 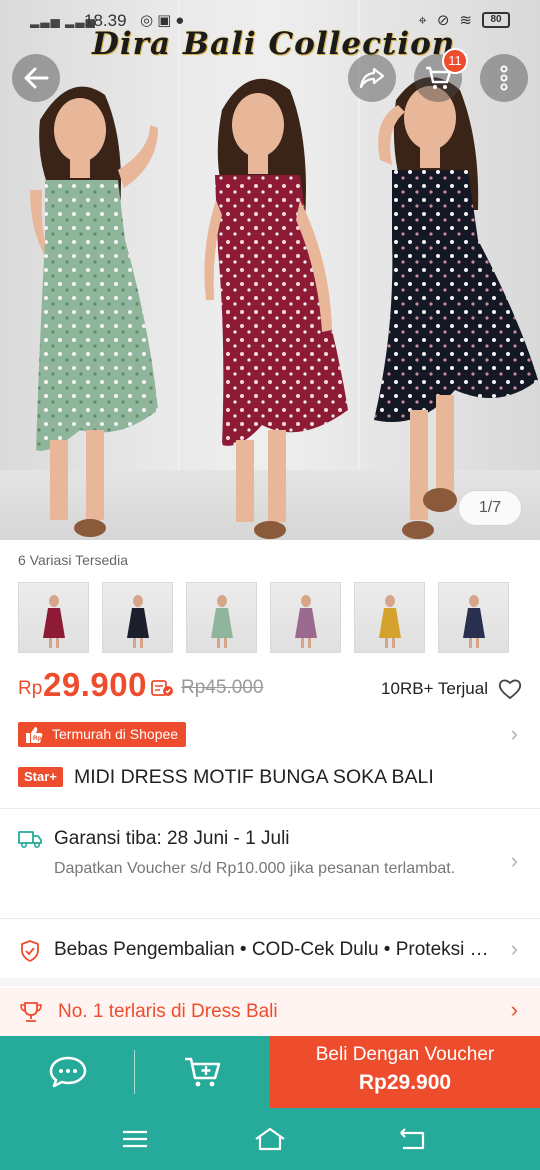 I want to click on cheapest-tag: Rp Termurah di Shopee, so click(x=102, y=734).